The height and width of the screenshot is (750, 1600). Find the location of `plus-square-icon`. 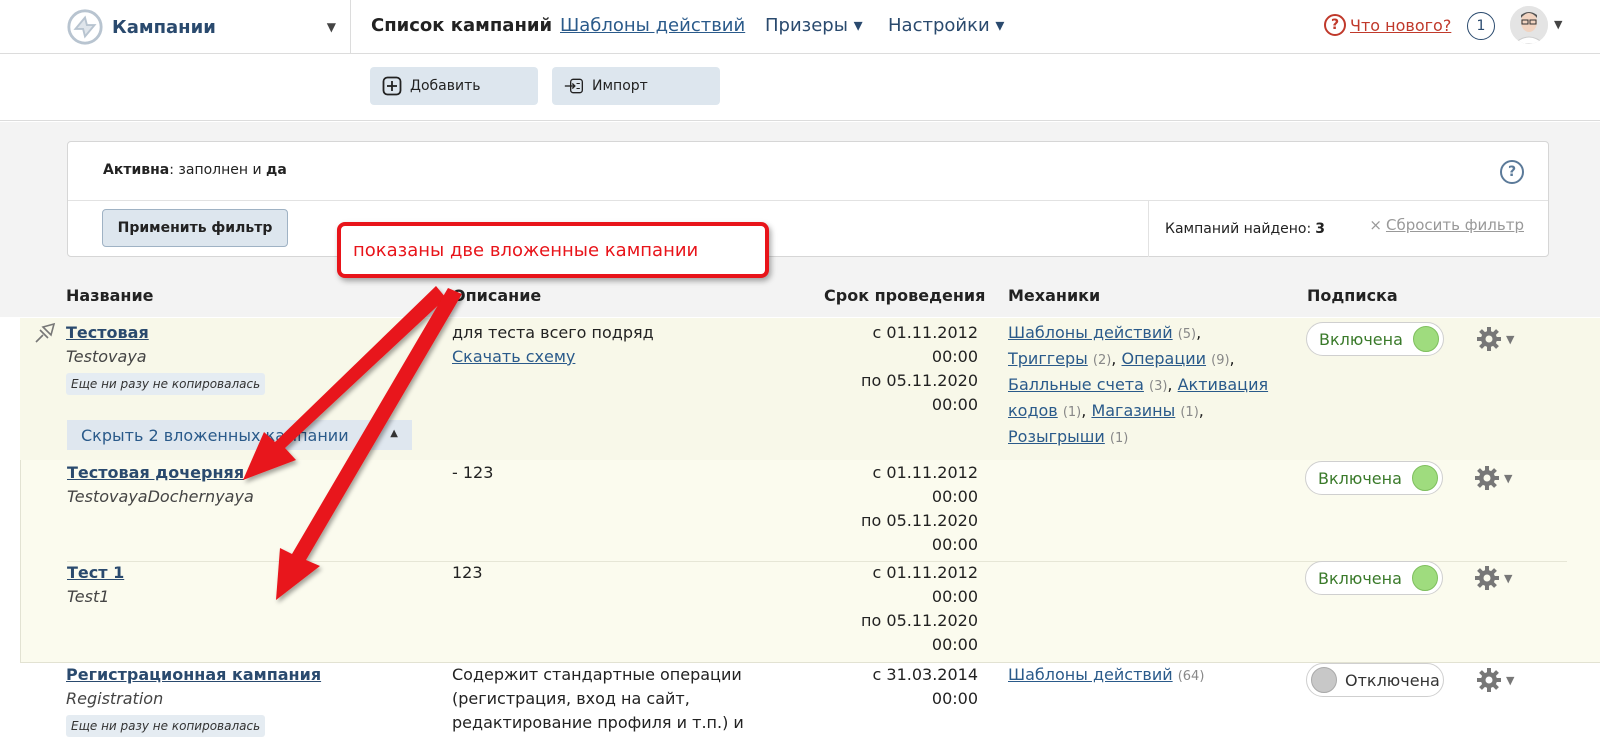

plus-square-icon is located at coordinates (392, 86).